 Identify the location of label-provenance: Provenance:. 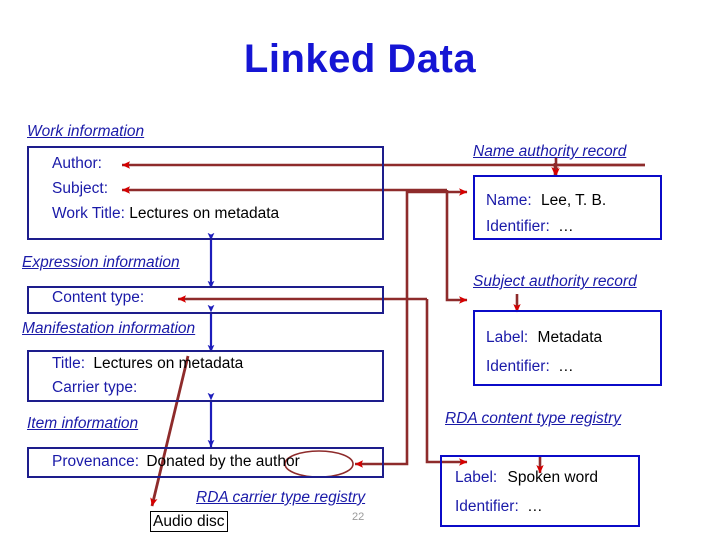
(96, 461).